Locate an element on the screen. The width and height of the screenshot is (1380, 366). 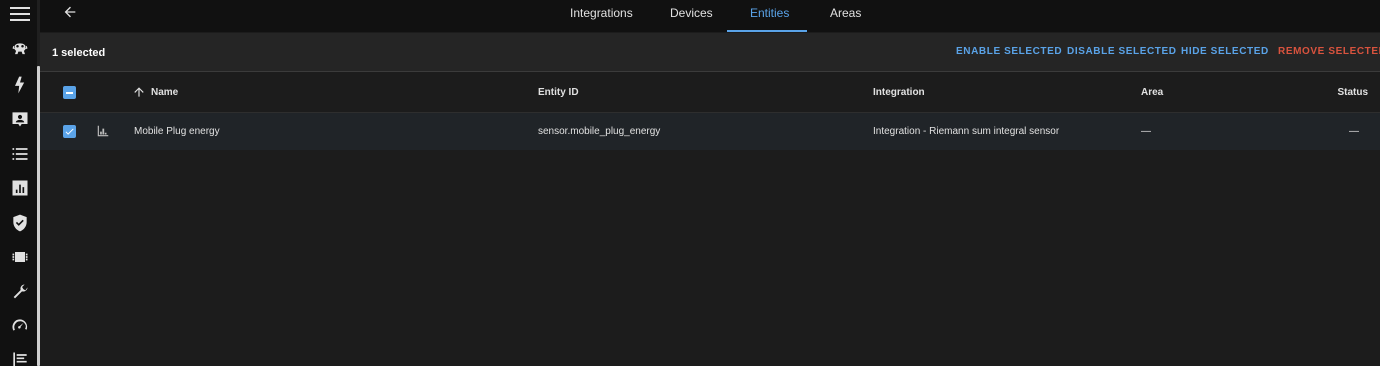
wrench-icon is located at coordinates (20, 292).